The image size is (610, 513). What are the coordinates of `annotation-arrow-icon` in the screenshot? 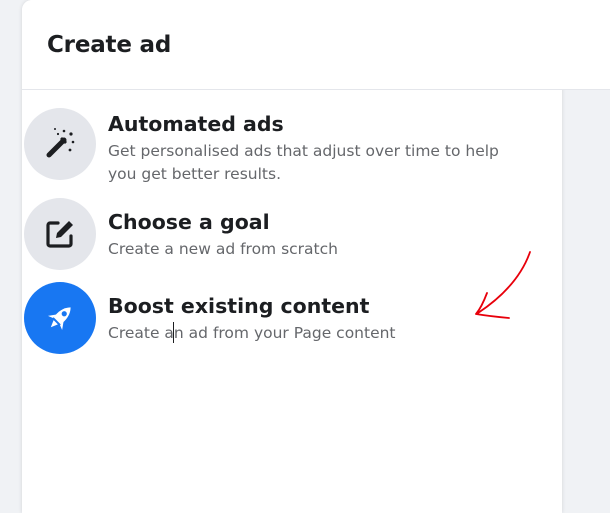 It's located at (503, 285).